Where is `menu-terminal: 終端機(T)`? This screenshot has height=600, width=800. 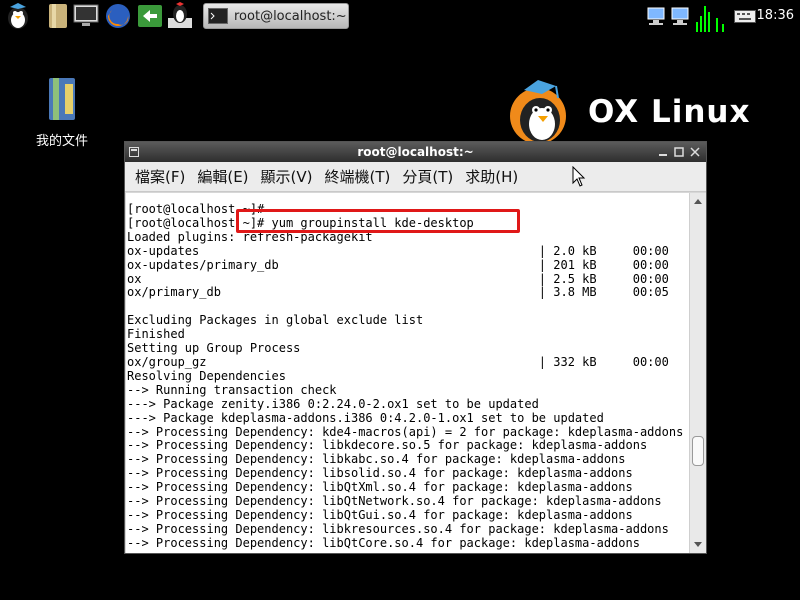
menu-terminal: 終端機(T) is located at coordinates (358, 176).